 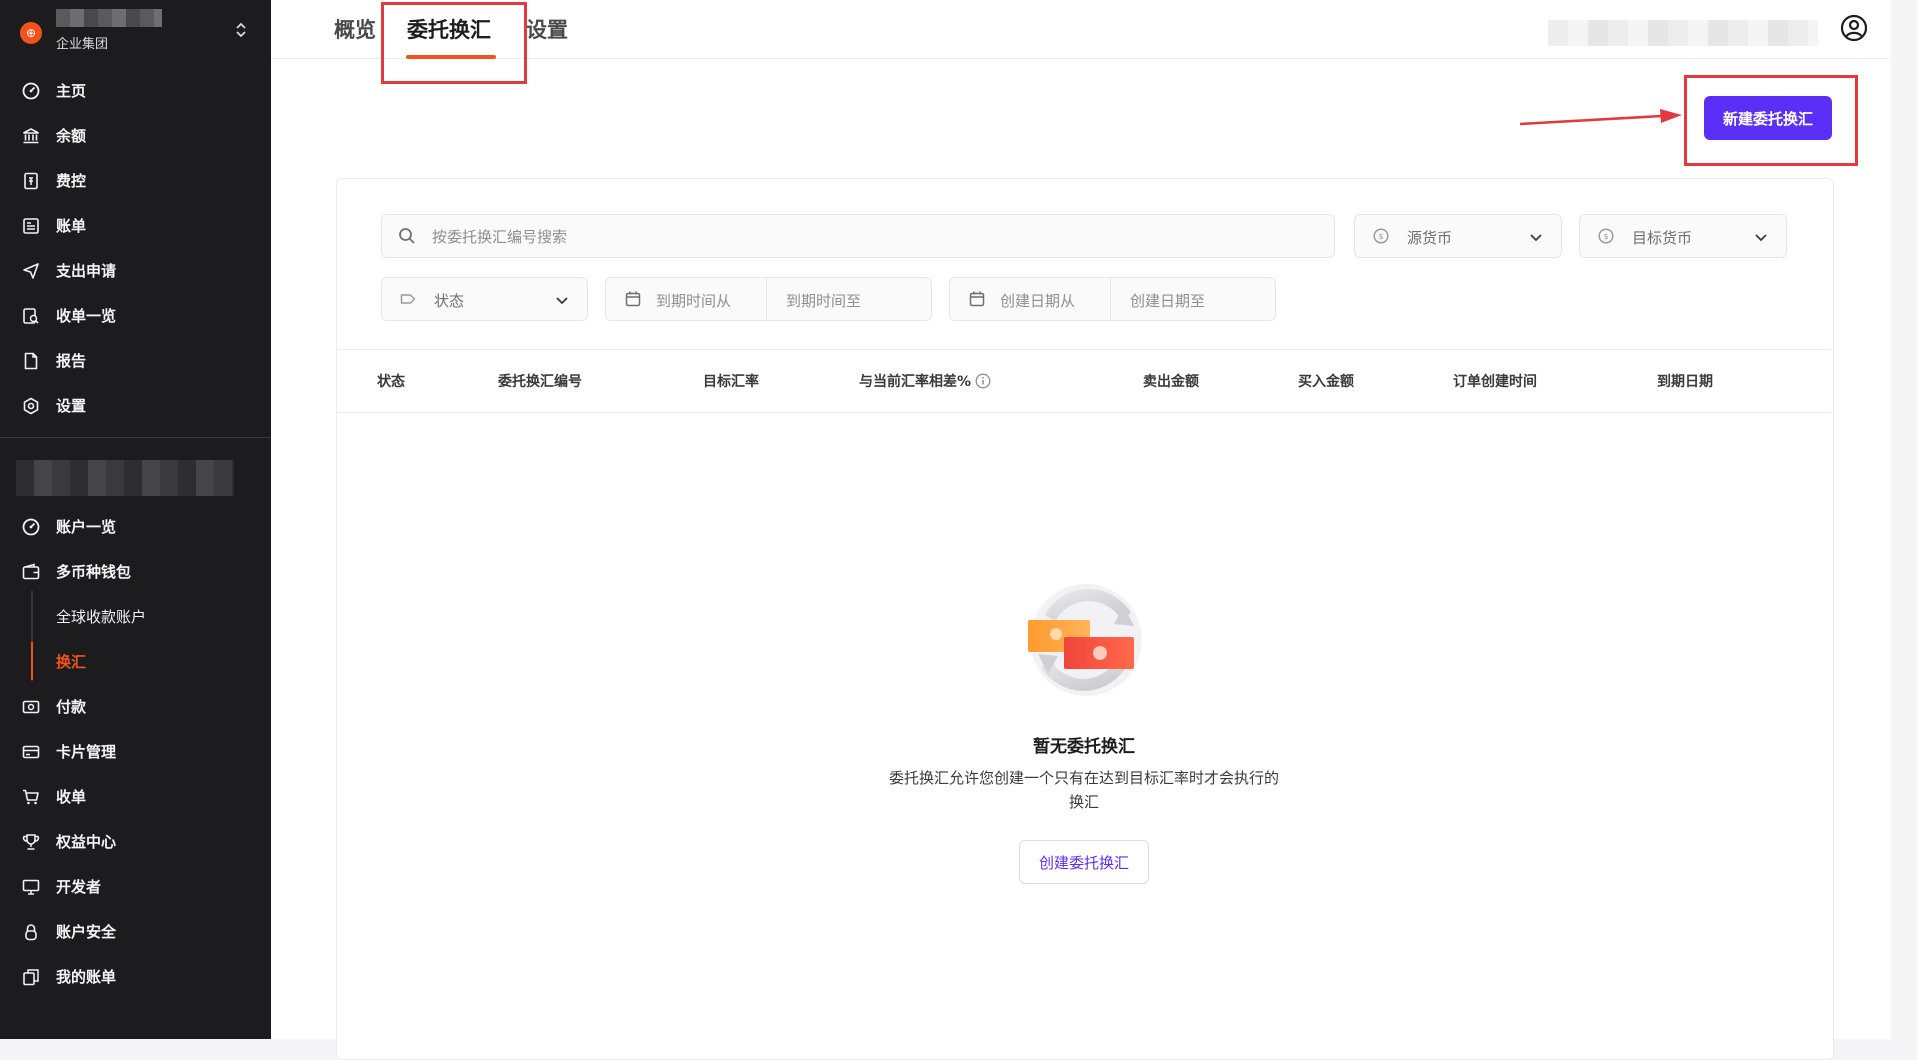 I want to click on expiry-date-range: 到期时间从 到期时间至, so click(x=768, y=299).